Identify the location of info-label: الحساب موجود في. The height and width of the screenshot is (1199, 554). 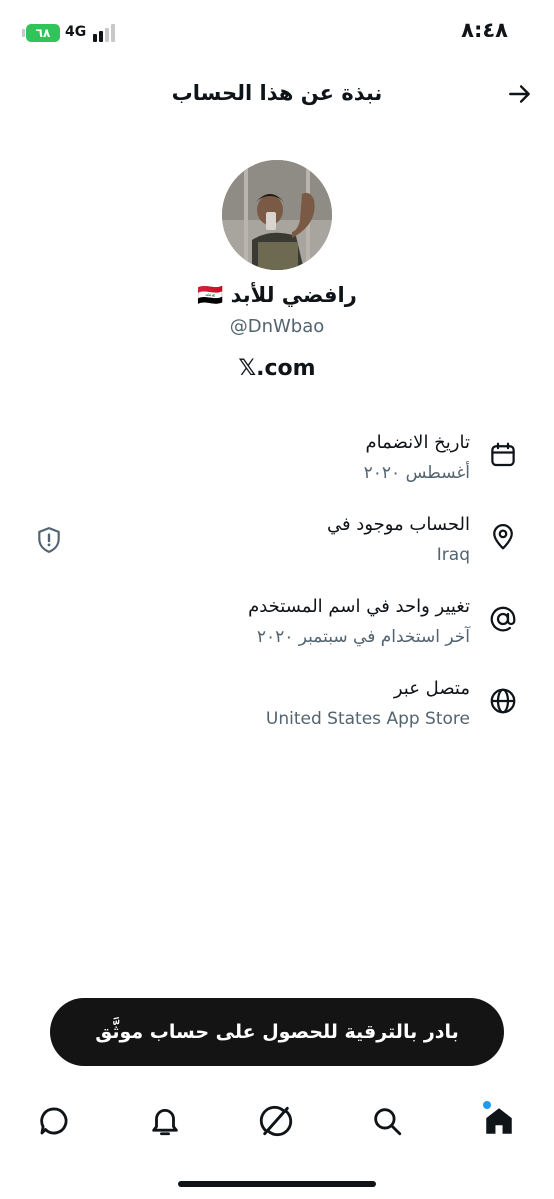
(398, 524).